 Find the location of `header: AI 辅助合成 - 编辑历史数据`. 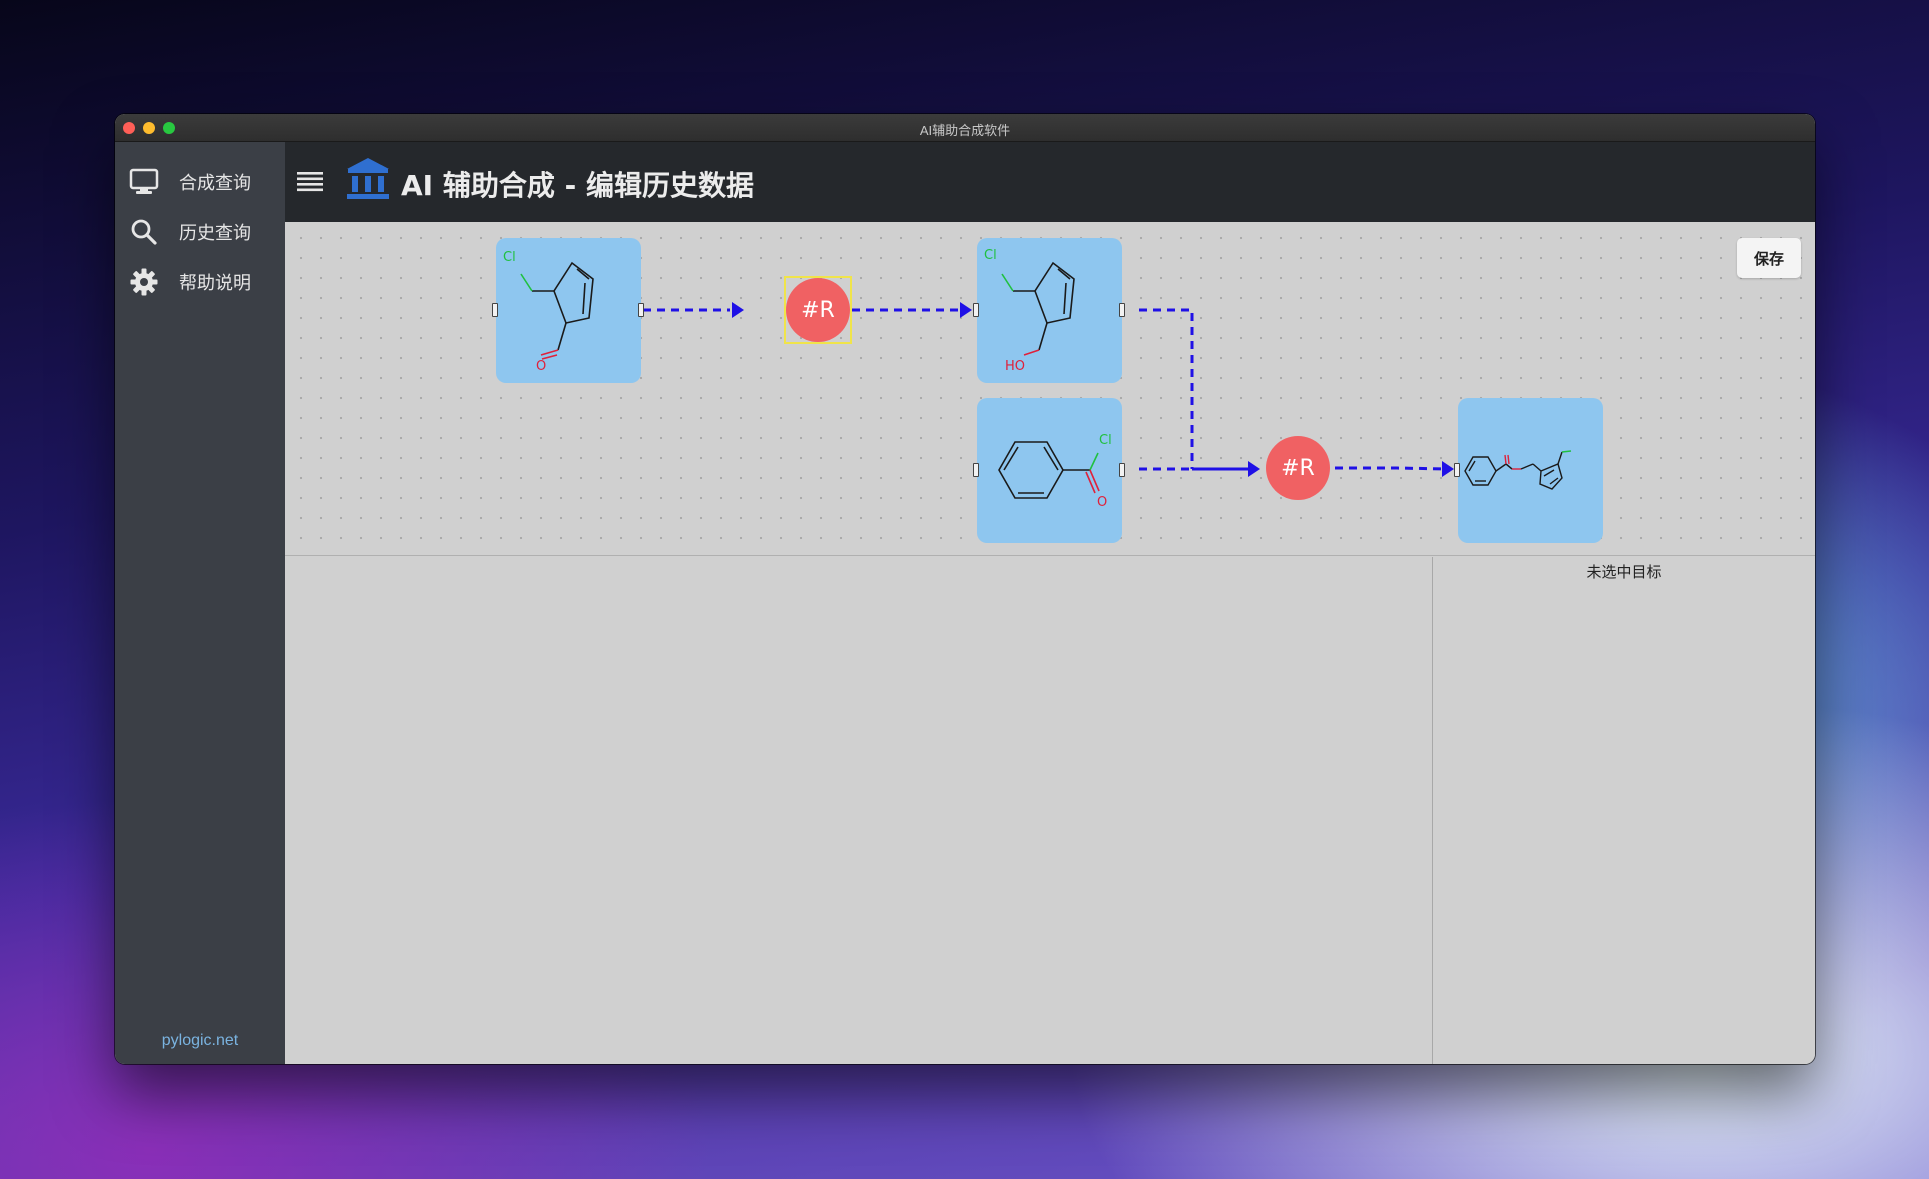

header: AI 辅助合成 - 编辑历史数据 is located at coordinates (1050, 182).